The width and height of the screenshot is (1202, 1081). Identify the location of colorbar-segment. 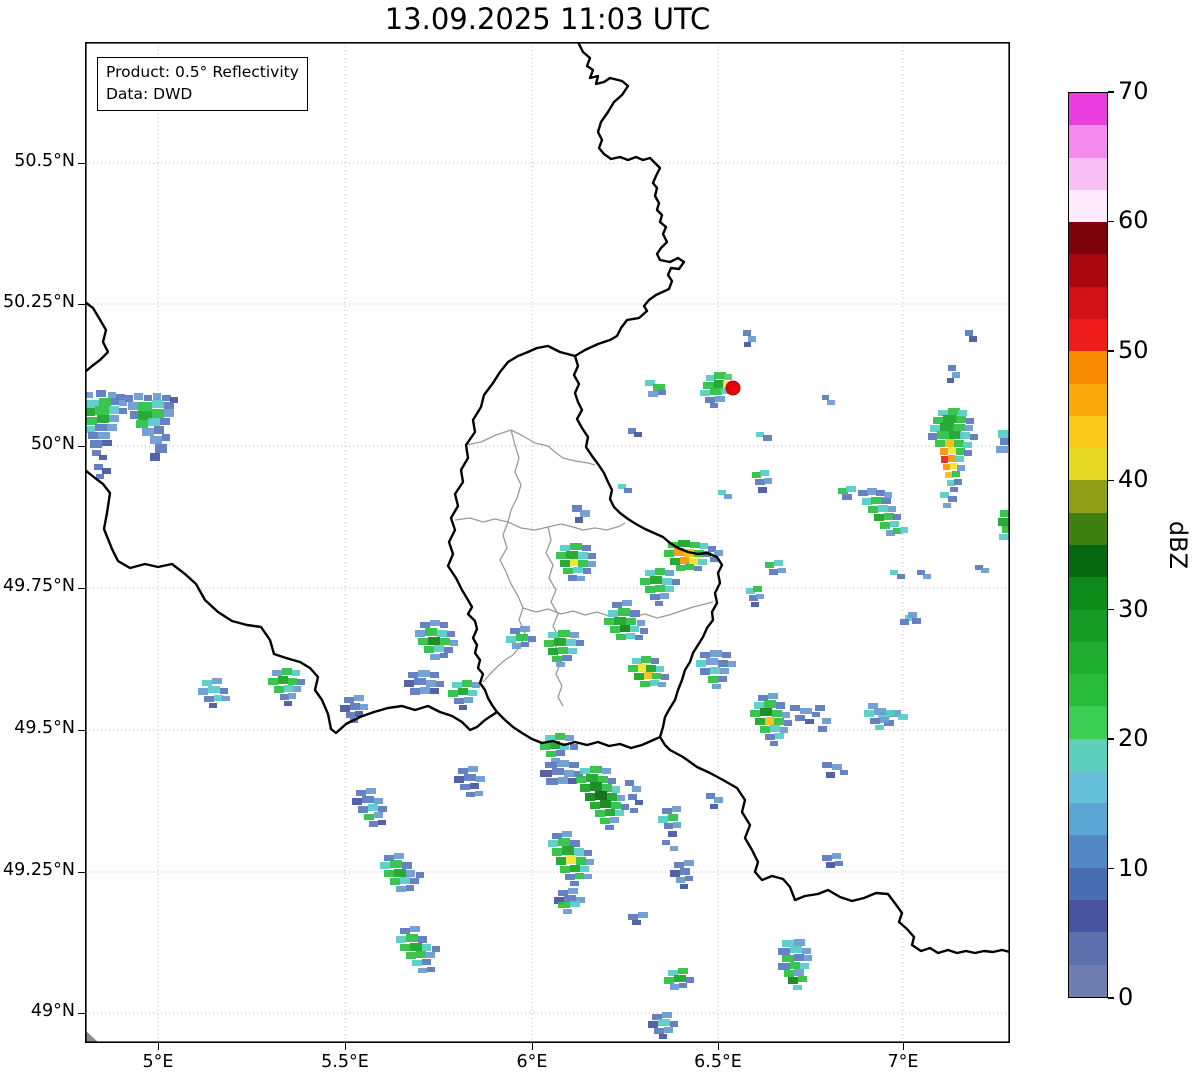
(1088, 625).